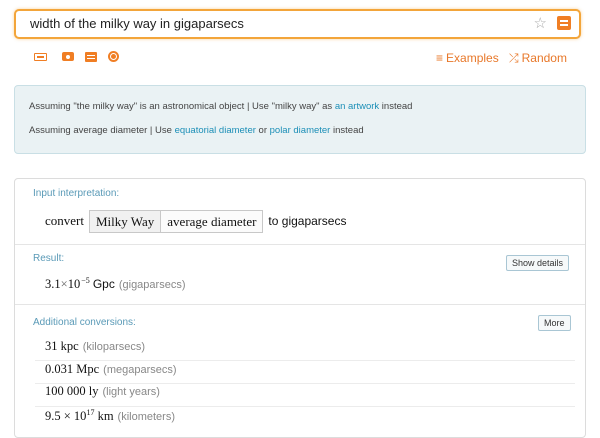 This screenshot has width=600, height=438. Describe the element at coordinates (514, 58) in the screenshot. I see `random-icon: ⤮` at that location.